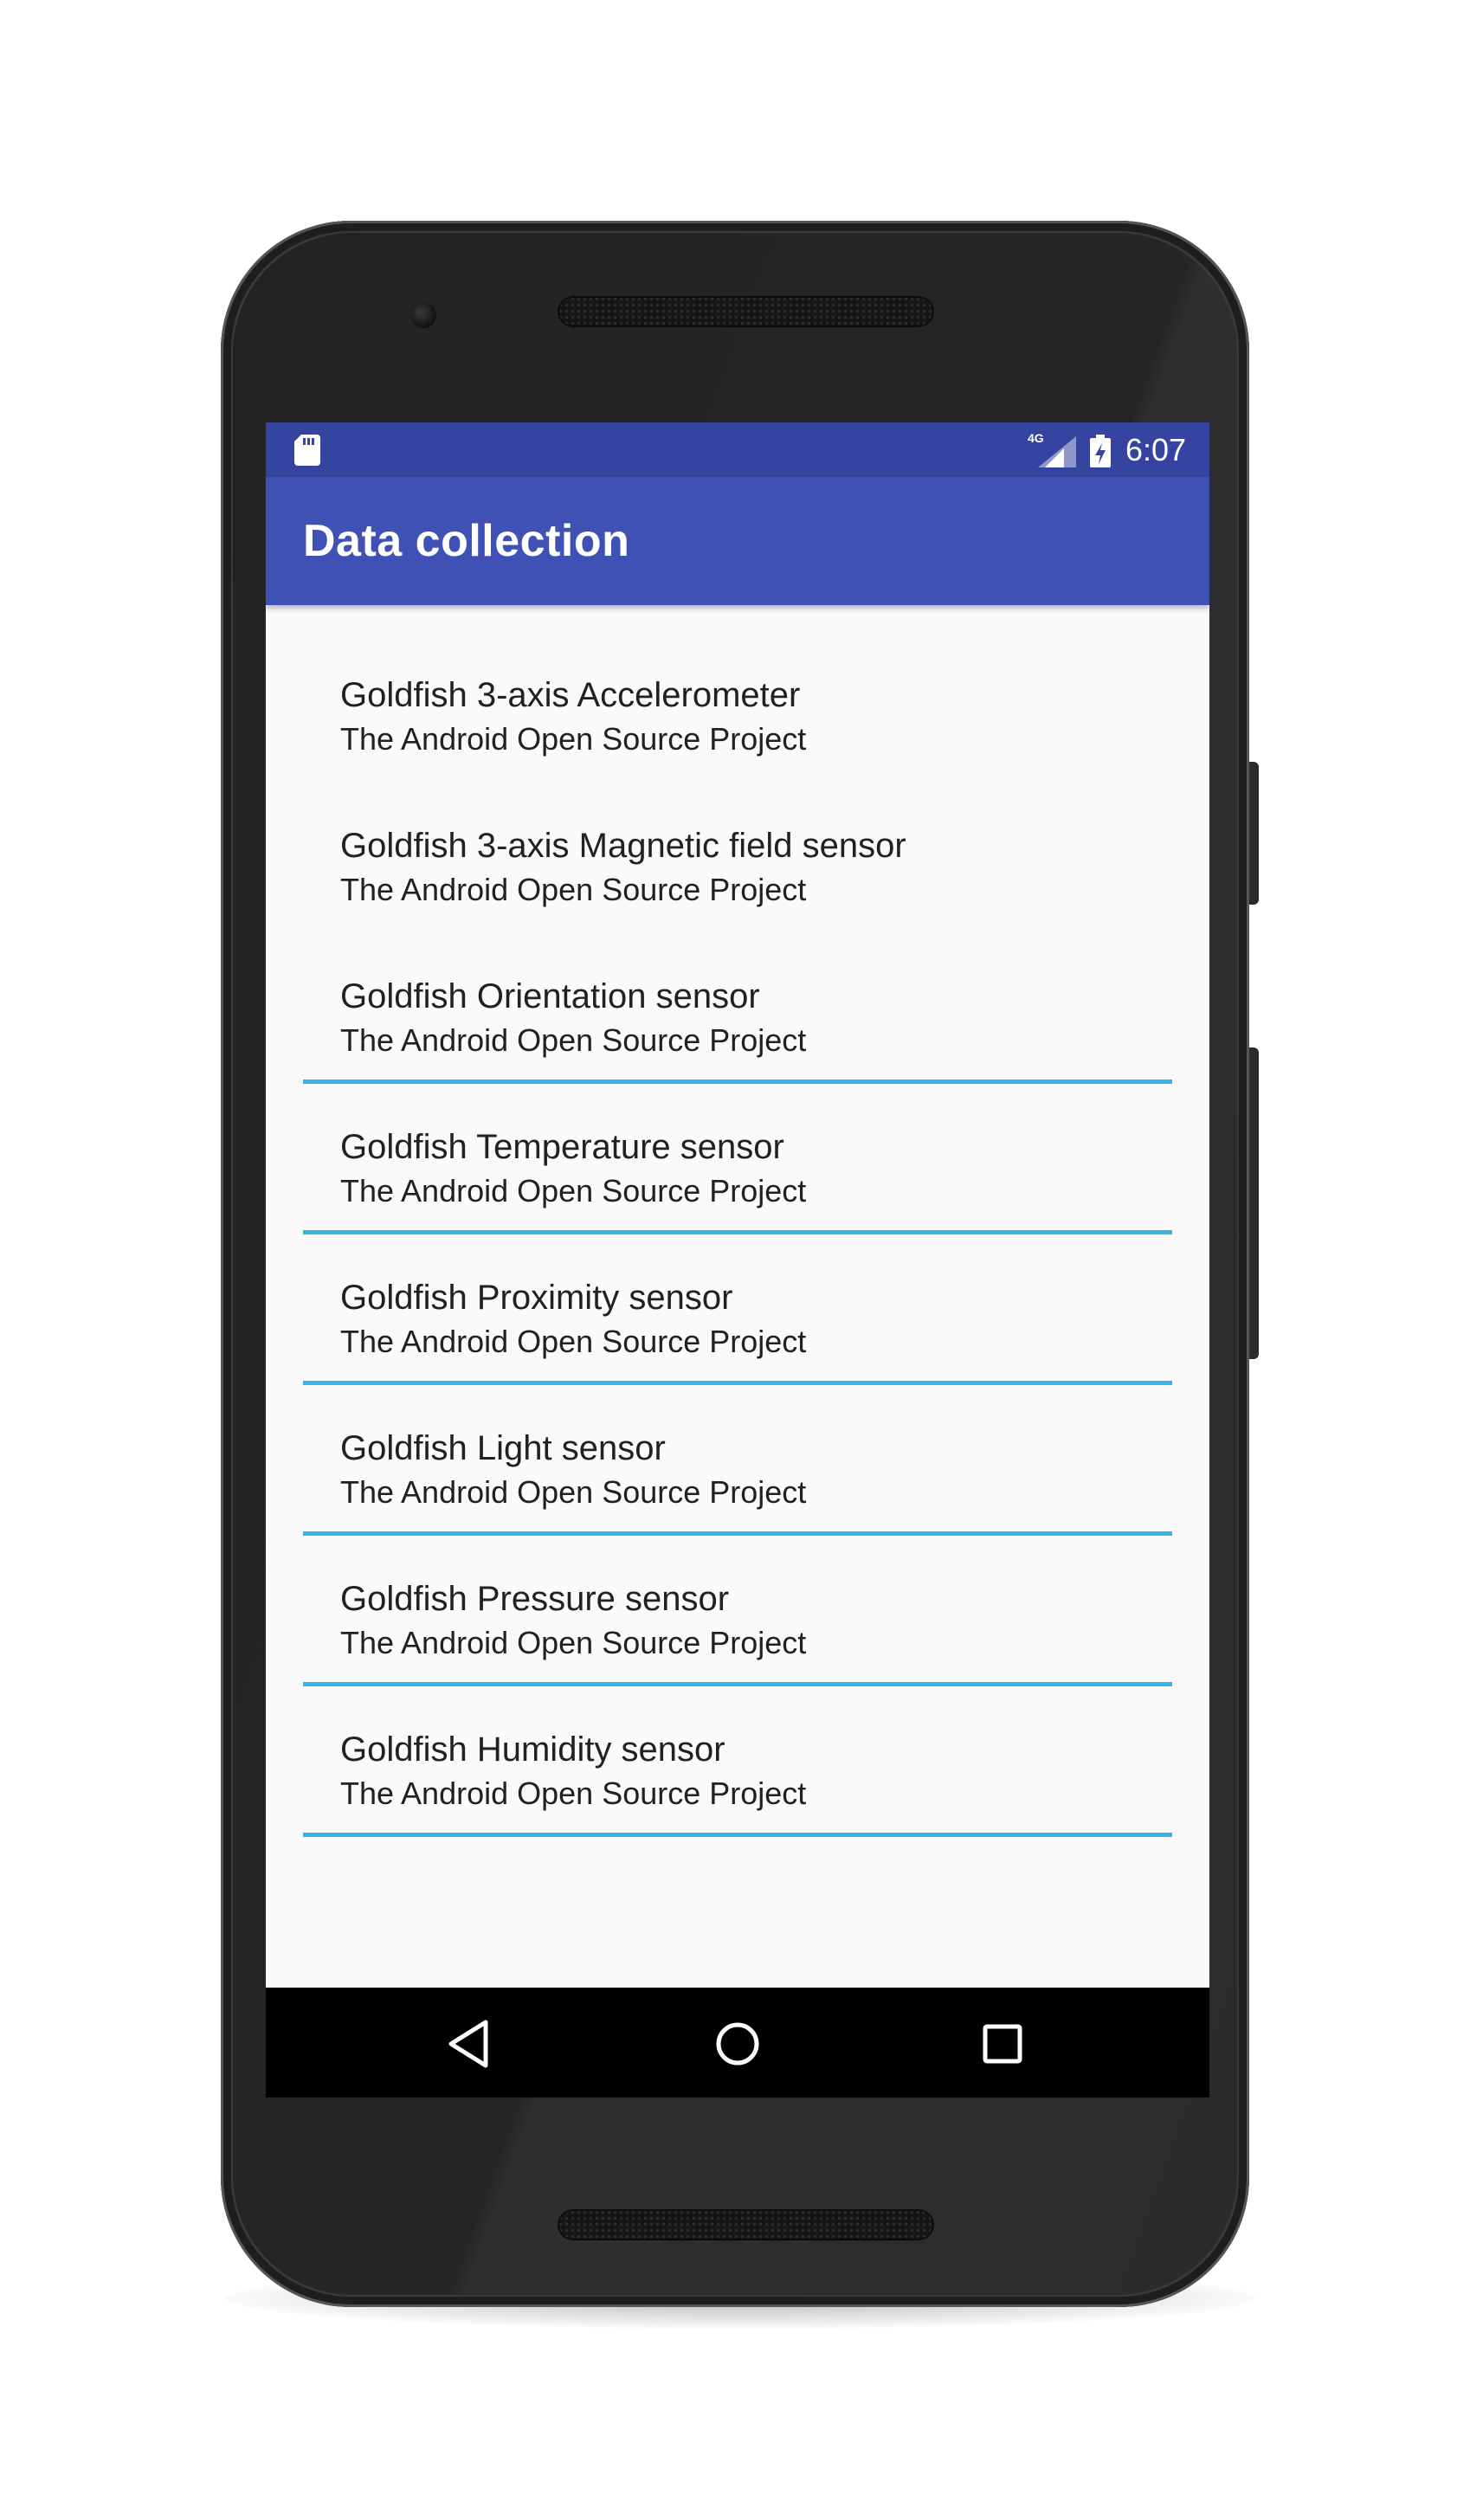 The width and height of the screenshot is (1470, 2520). What do you see at coordinates (423, 315) in the screenshot?
I see `front-camera` at bounding box center [423, 315].